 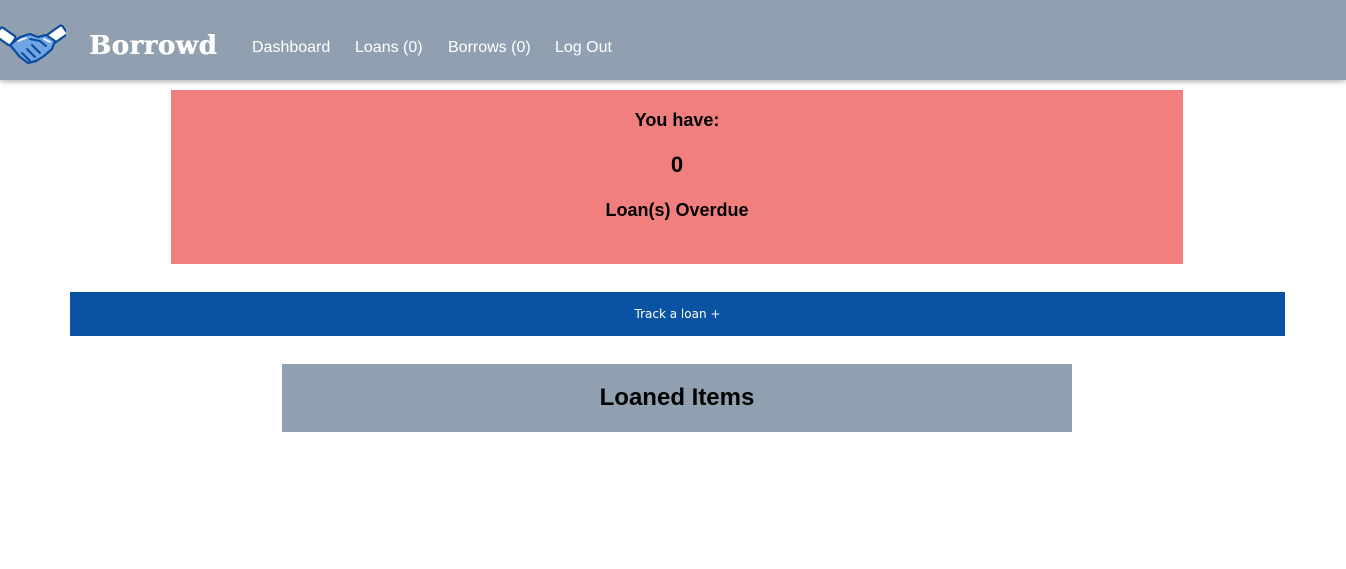 I want to click on overdue-label: Loan(s) Overdue, so click(x=677, y=210).